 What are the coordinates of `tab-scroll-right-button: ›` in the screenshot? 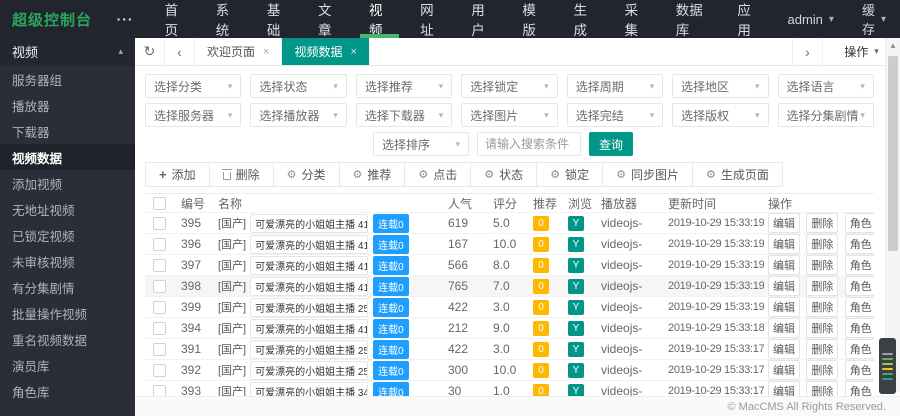 It's located at (807, 51).